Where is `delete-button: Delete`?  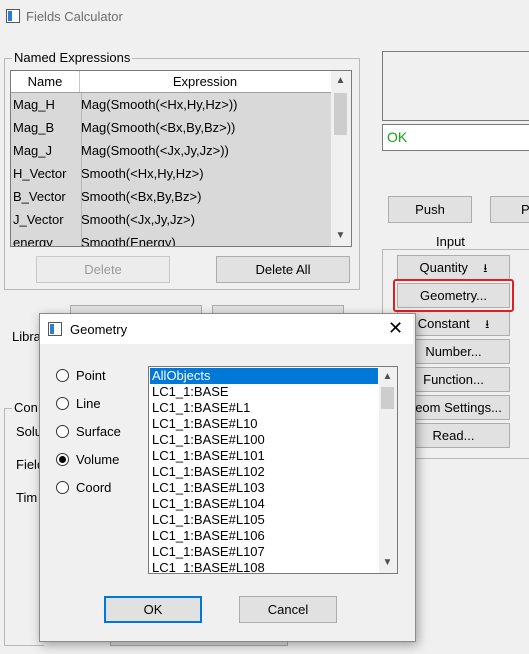 delete-button: Delete is located at coordinates (103, 269).